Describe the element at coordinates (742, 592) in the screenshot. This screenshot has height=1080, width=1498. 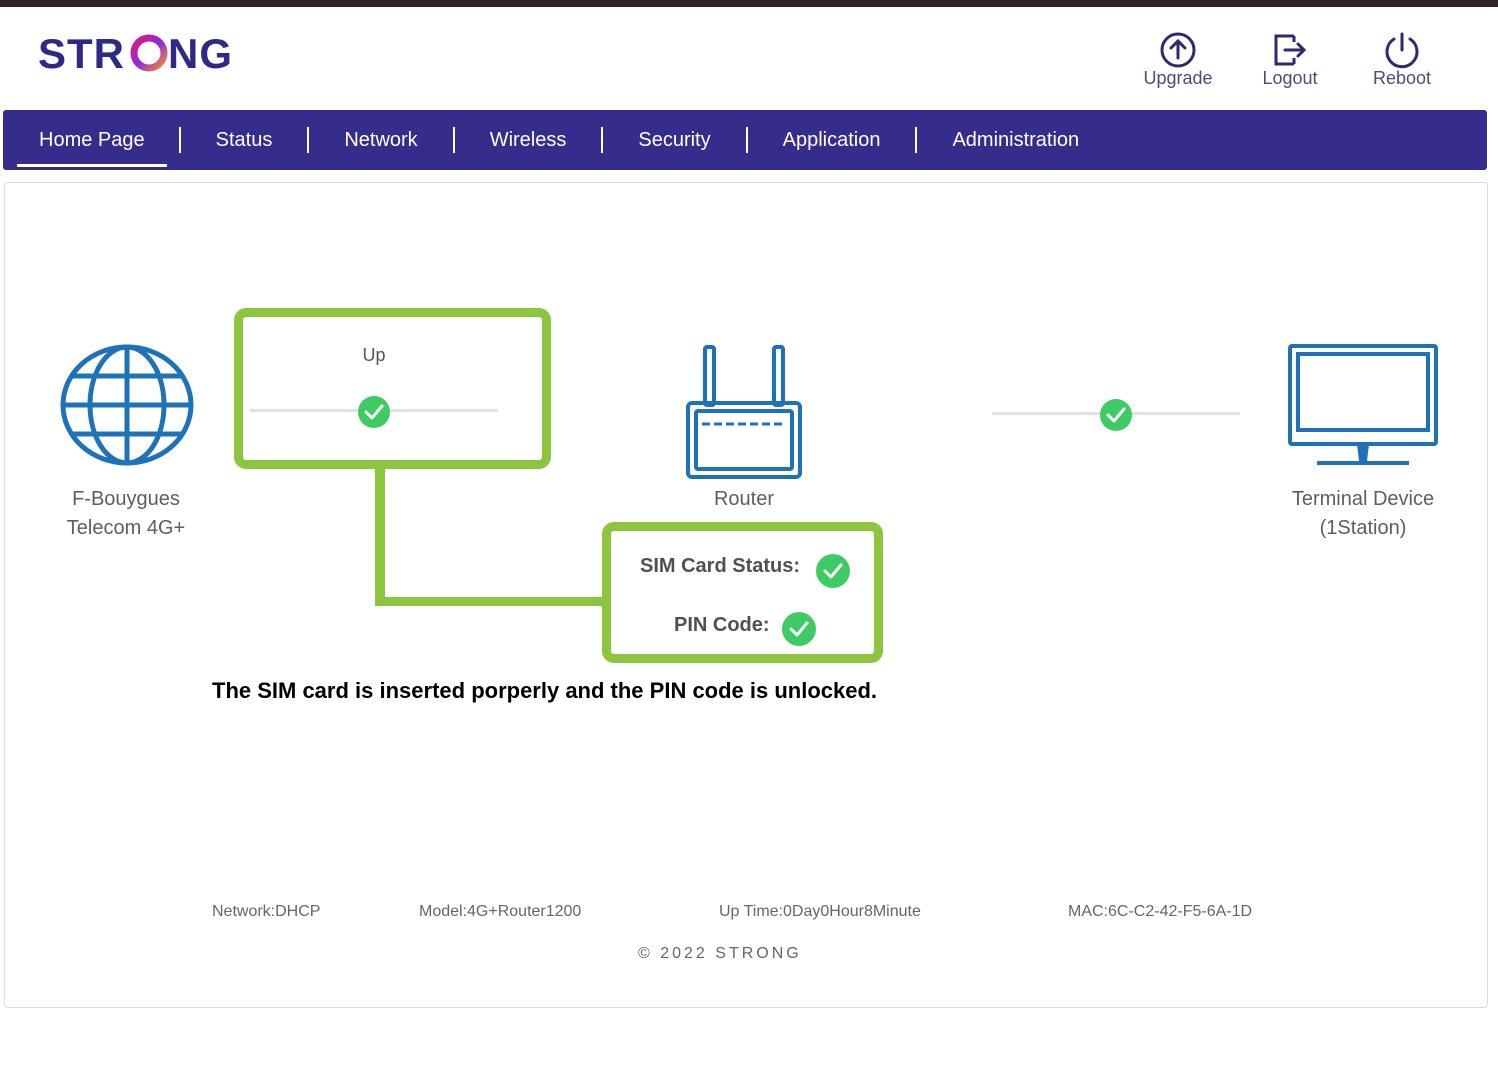
I see `sim-highlight-box` at that location.